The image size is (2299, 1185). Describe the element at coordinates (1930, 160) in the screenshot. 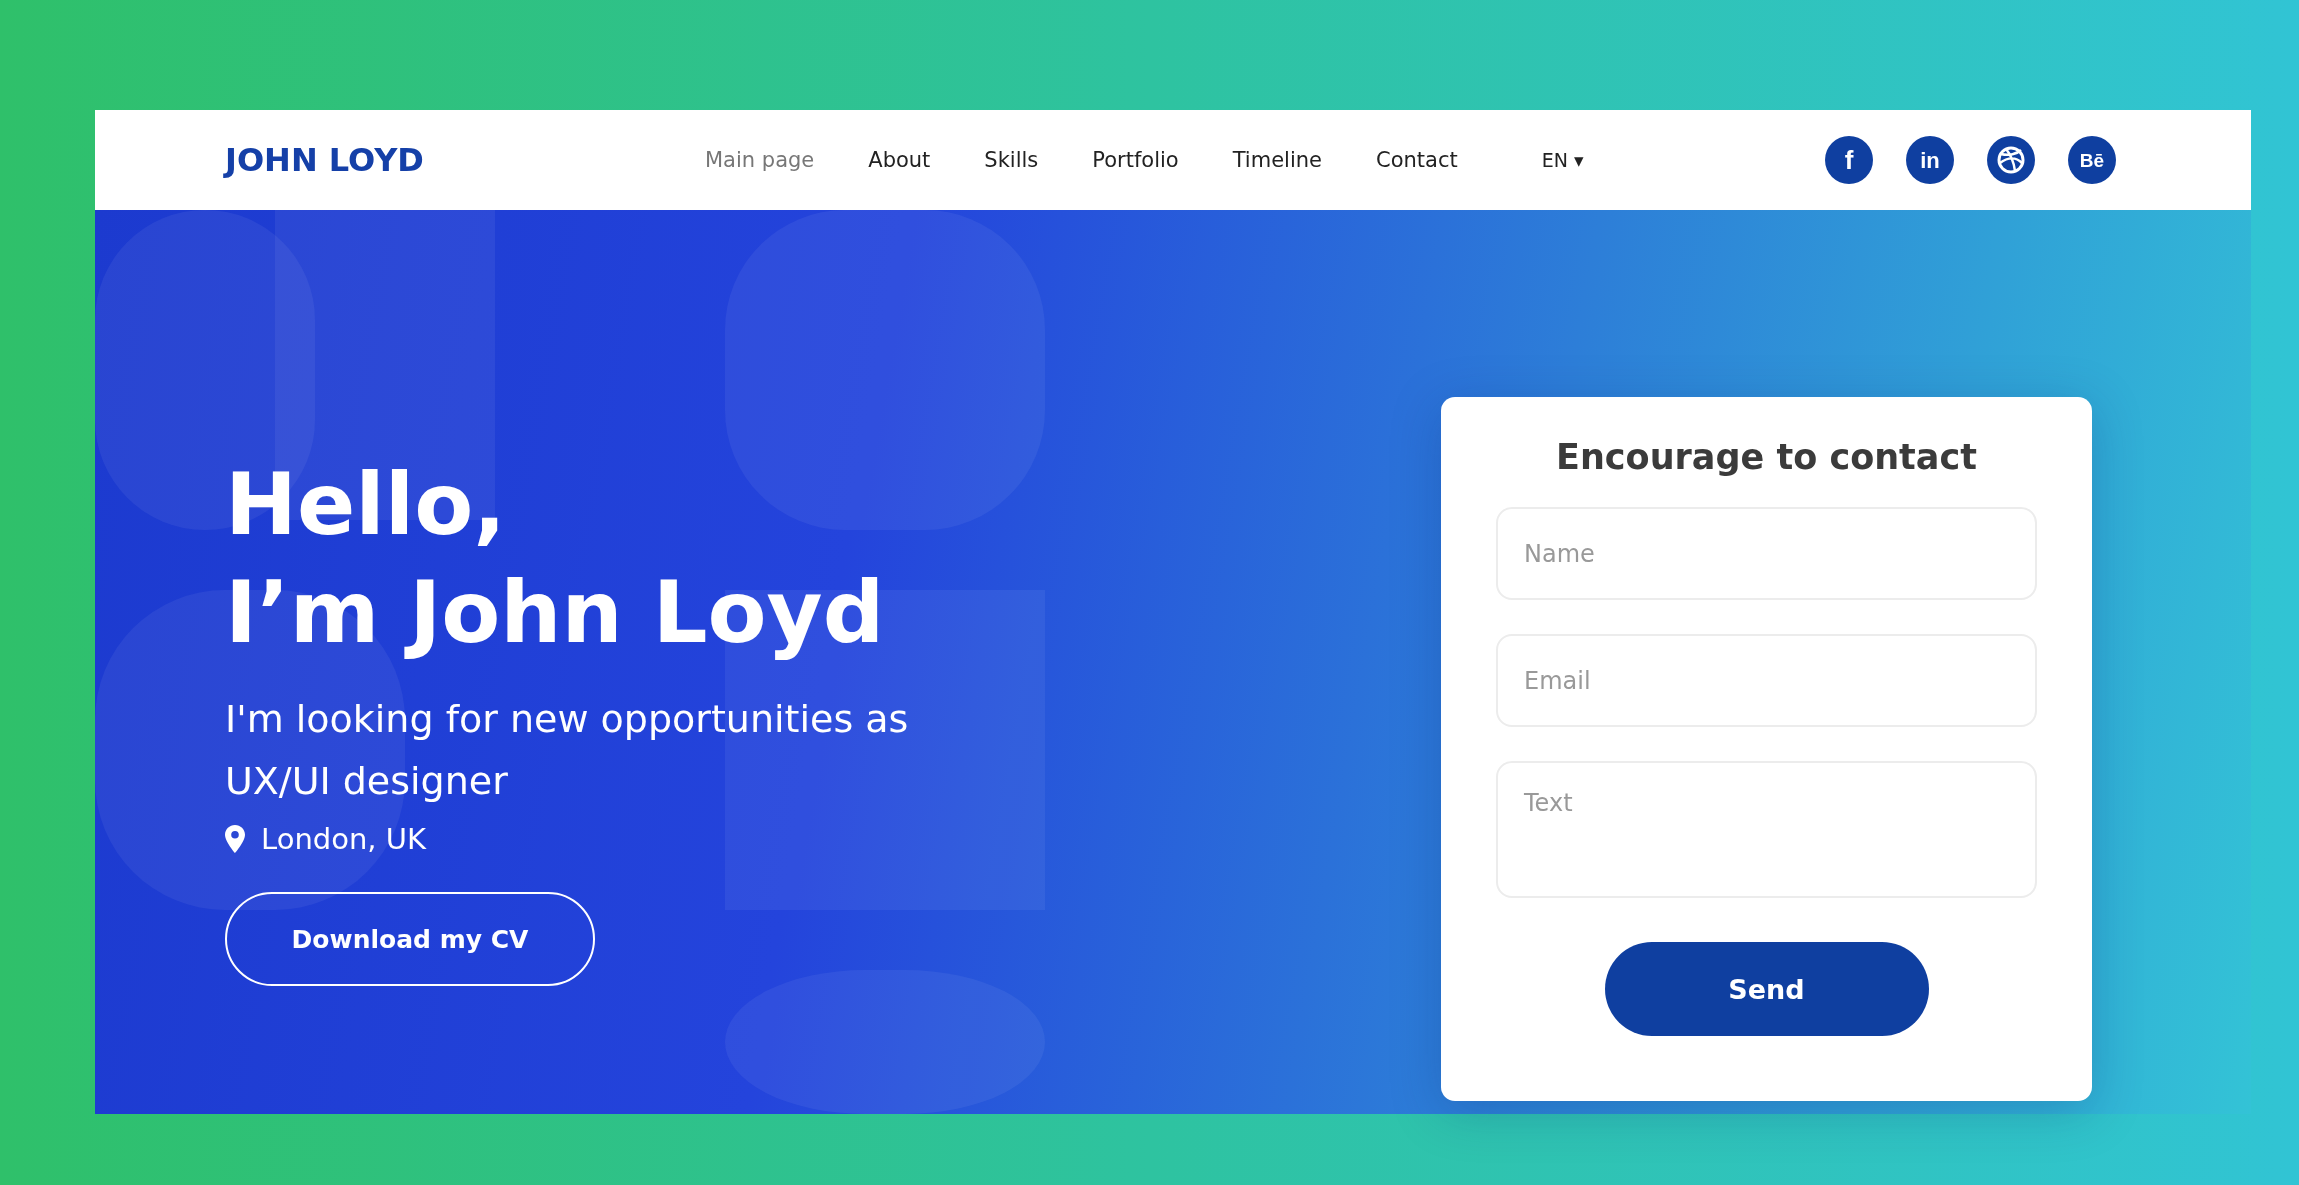

I see `linkedin-icon: in` at that location.